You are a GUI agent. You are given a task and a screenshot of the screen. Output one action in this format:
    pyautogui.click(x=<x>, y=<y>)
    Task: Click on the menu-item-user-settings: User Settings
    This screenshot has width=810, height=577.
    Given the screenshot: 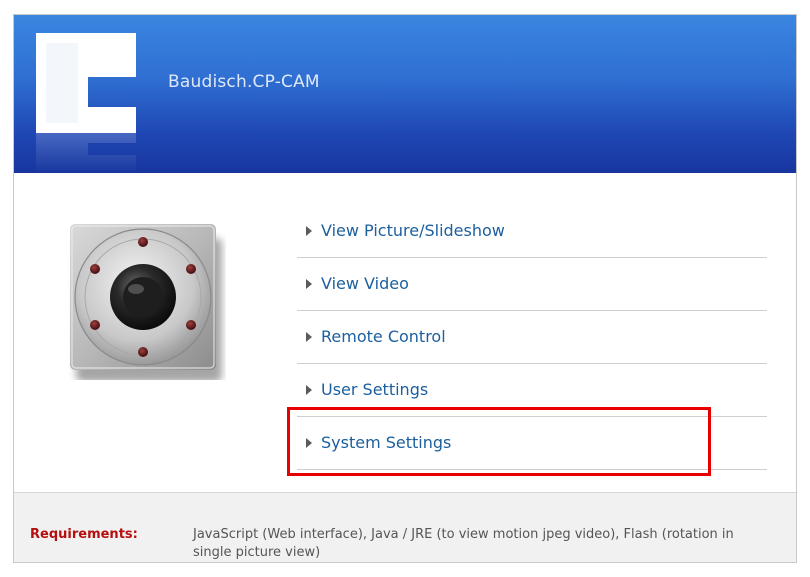 What is the action you would take?
    pyautogui.click(x=532, y=390)
    